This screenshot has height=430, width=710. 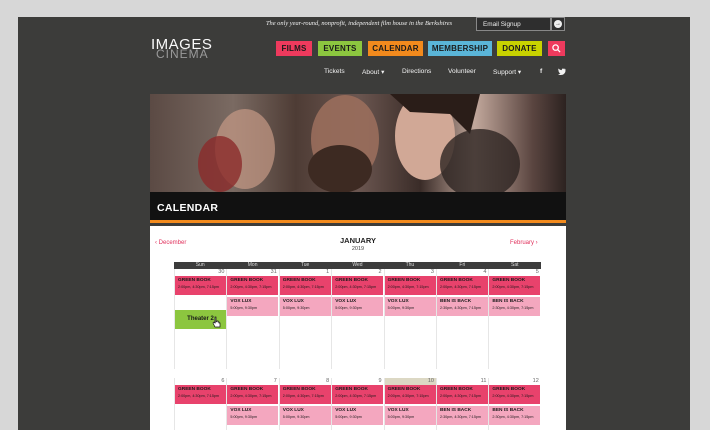 I want to click on day-number: 1, so click(x=328, y=272).